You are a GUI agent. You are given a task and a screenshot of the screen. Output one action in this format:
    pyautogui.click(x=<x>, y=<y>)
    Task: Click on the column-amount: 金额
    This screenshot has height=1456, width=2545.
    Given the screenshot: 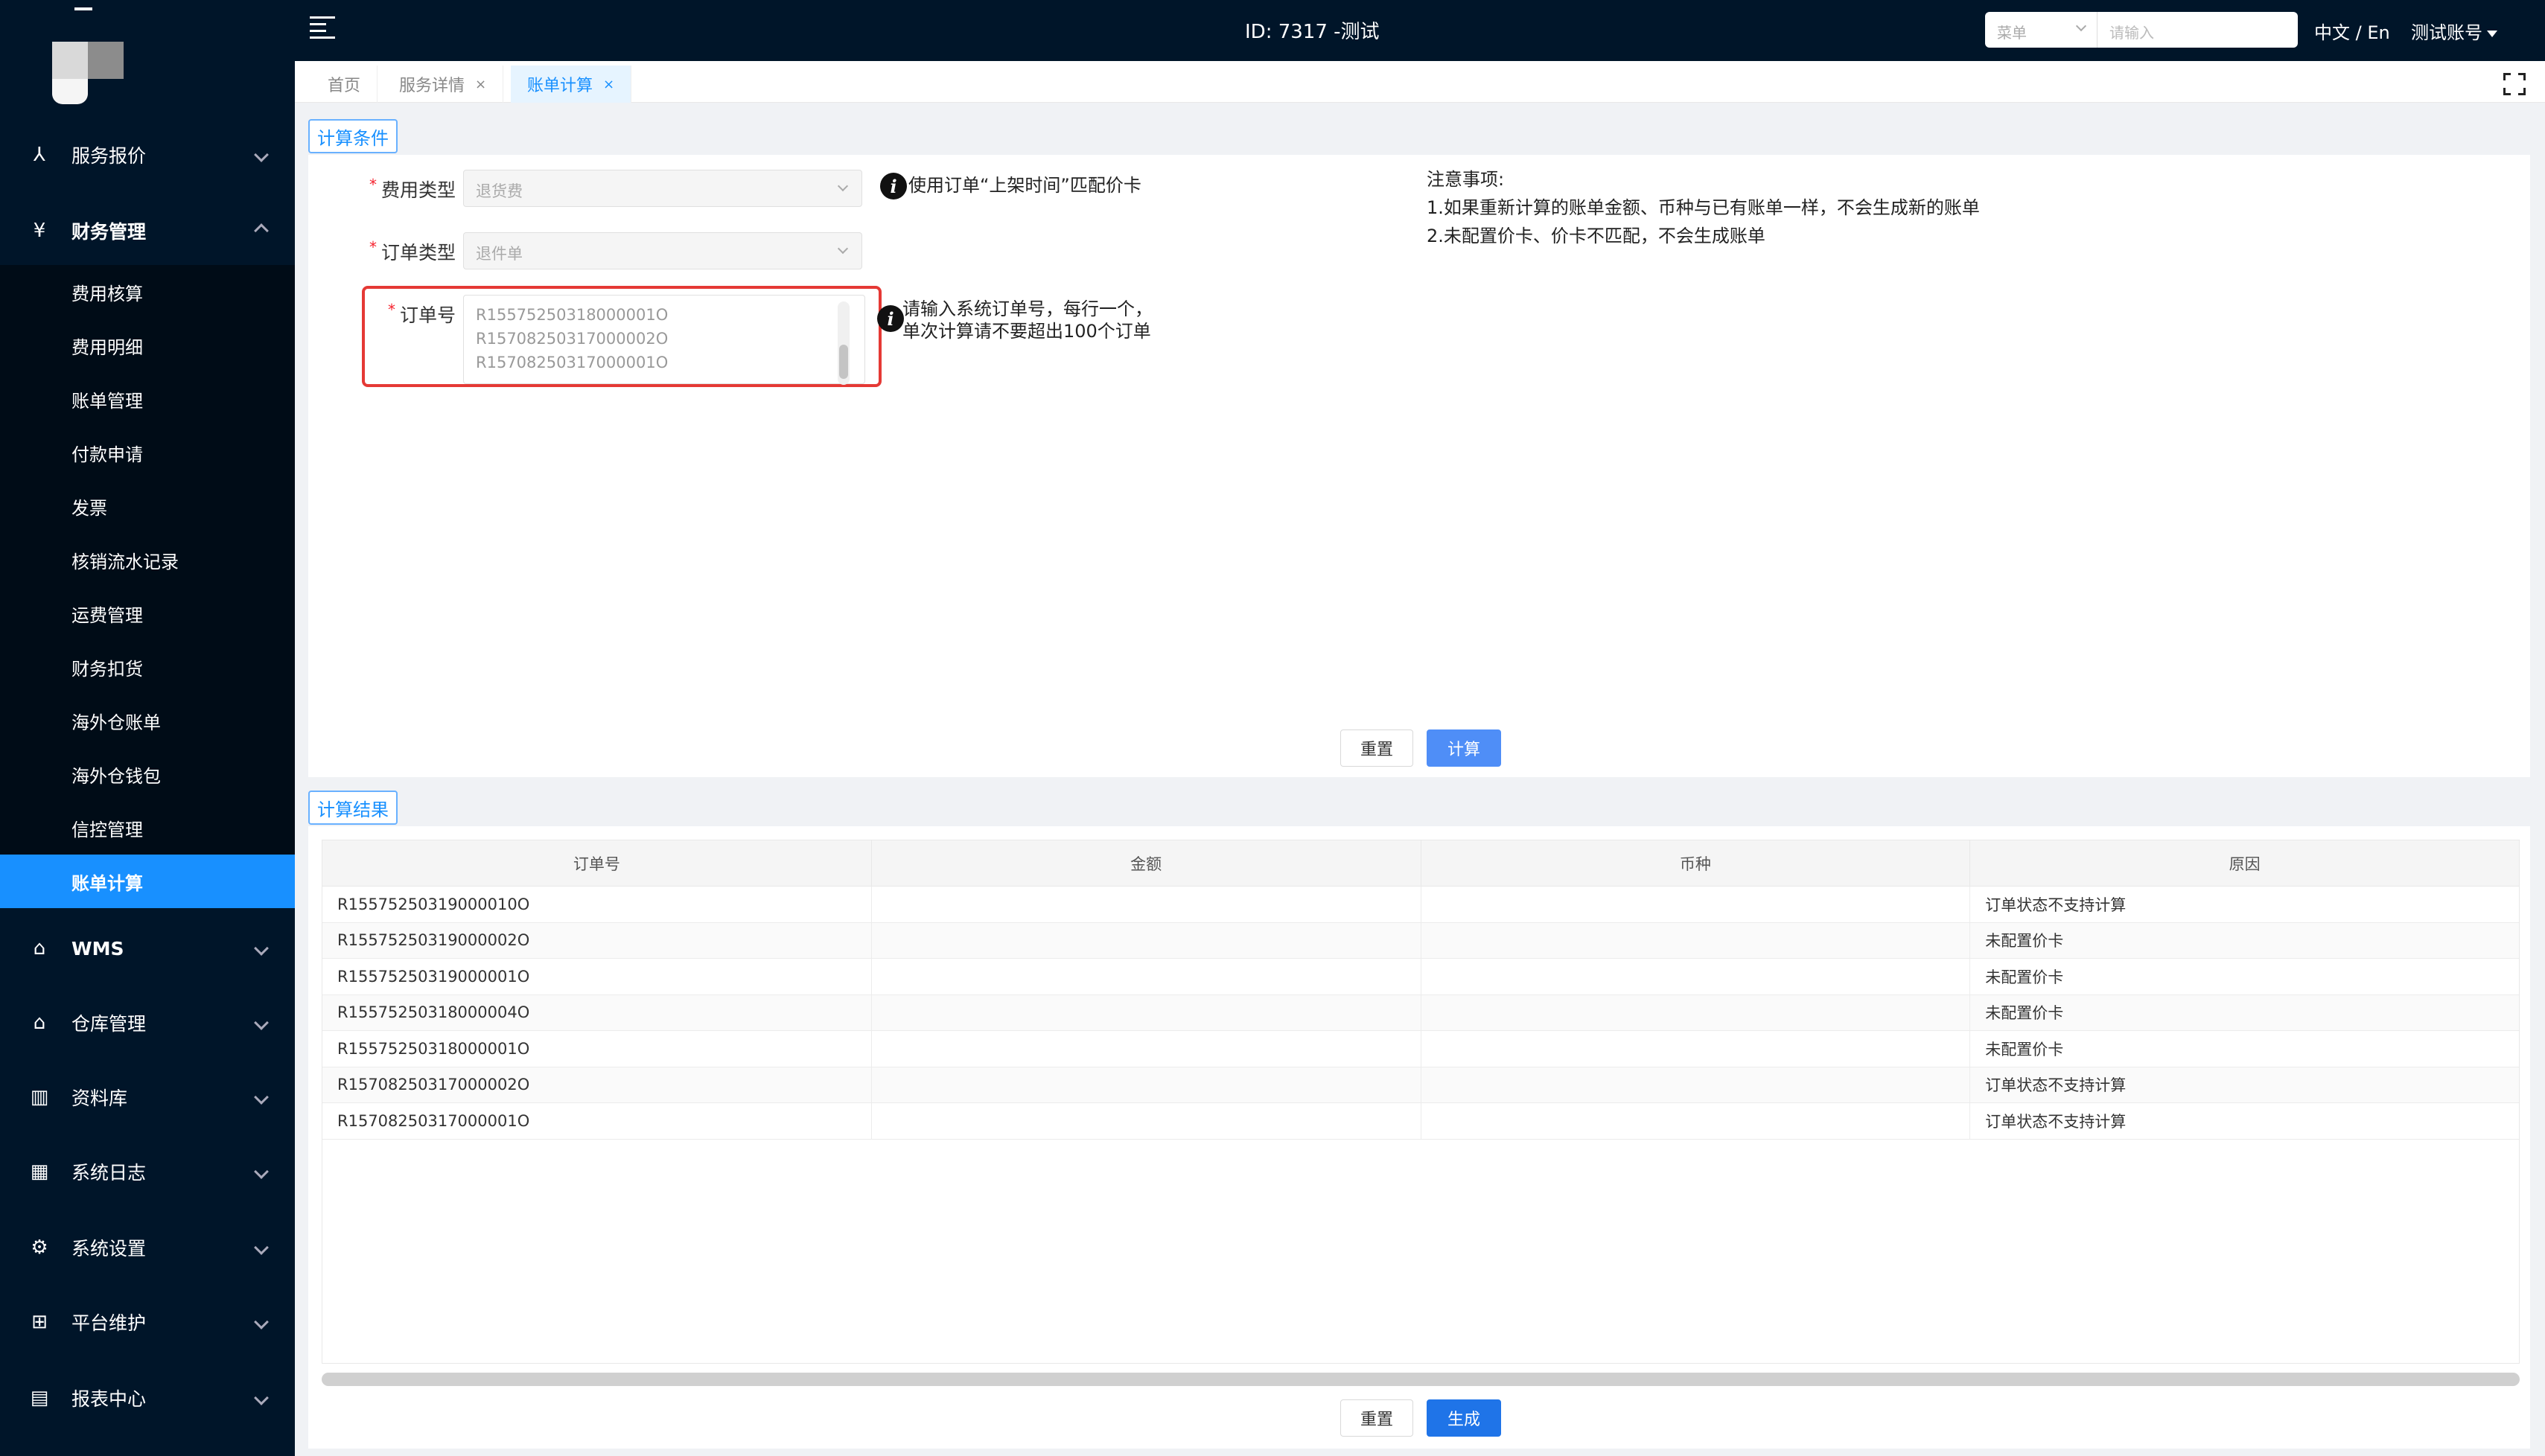 What is the action you would take?
    pyautogui.click(x=1146, y=863)
    